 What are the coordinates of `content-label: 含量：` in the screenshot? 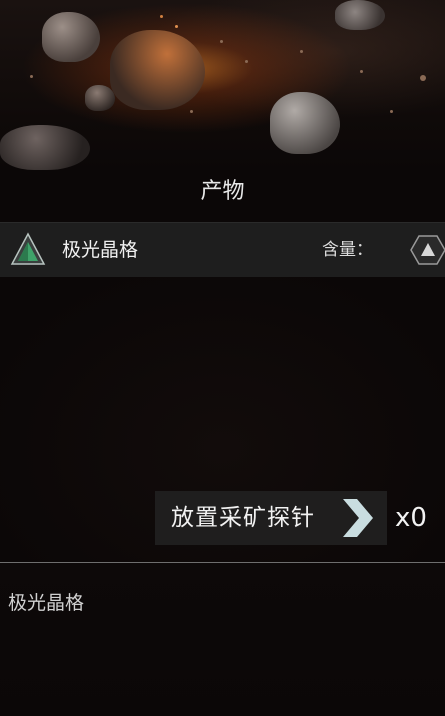 It's located at (347, 250).